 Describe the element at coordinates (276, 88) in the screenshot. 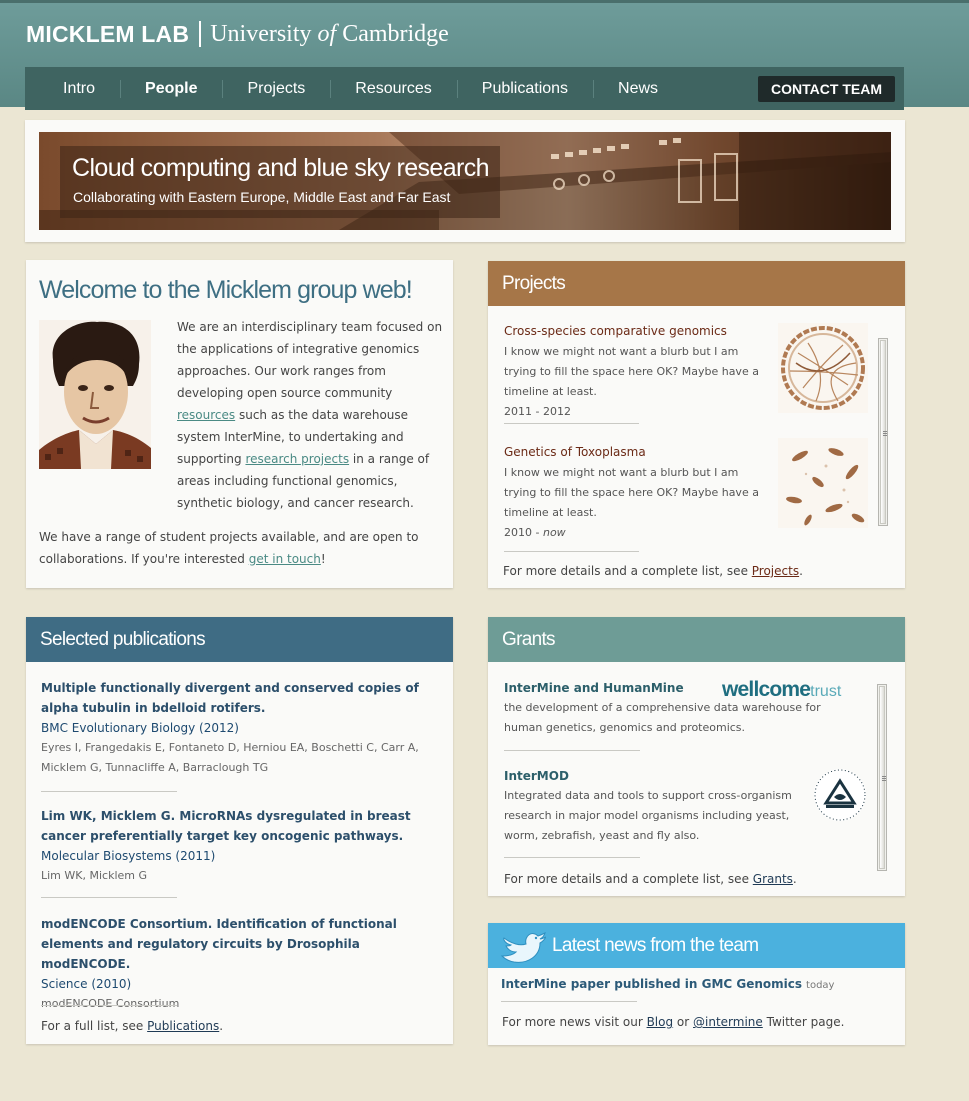

I see `nav-projects: Projects` at that location.